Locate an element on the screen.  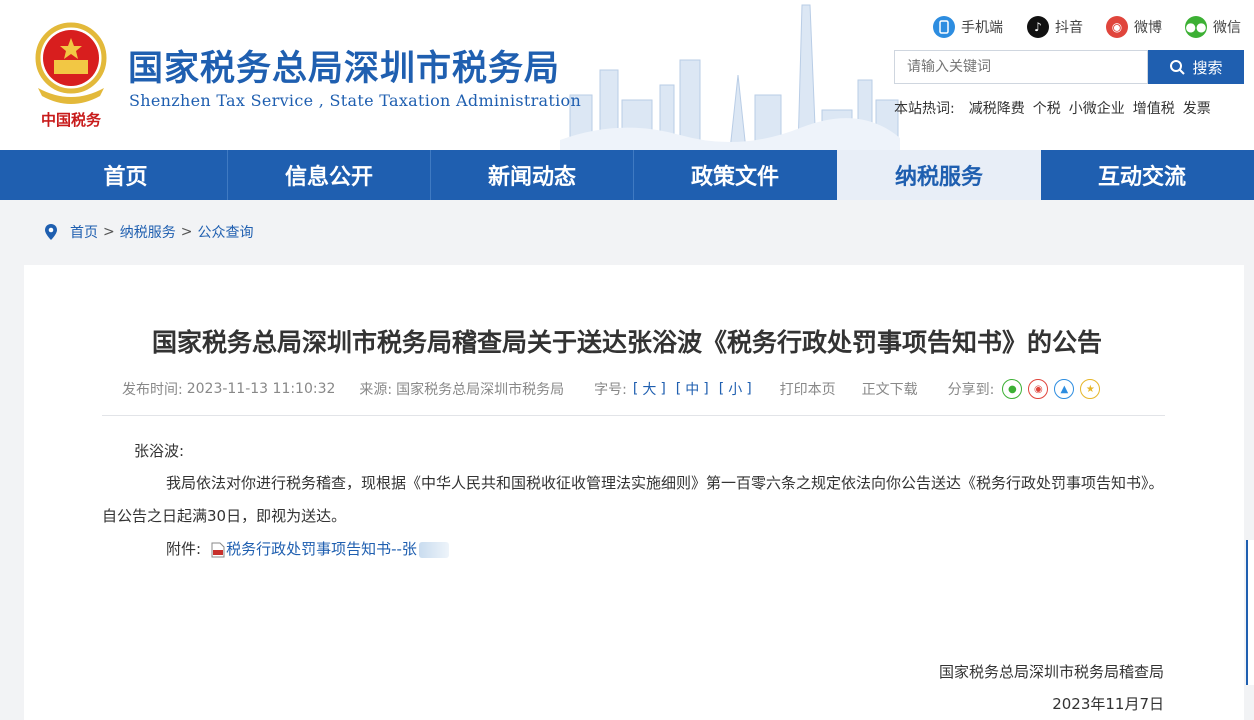
site-title: 国家税务总局深圳市税务局 is located at coordinates (344, 69).